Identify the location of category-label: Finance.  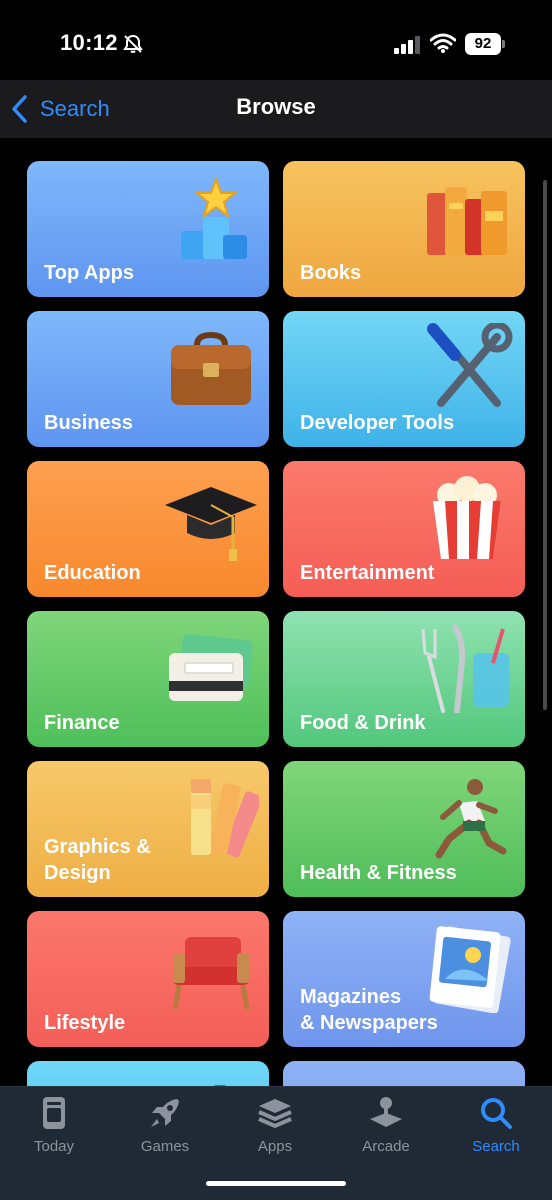
(82, 723).